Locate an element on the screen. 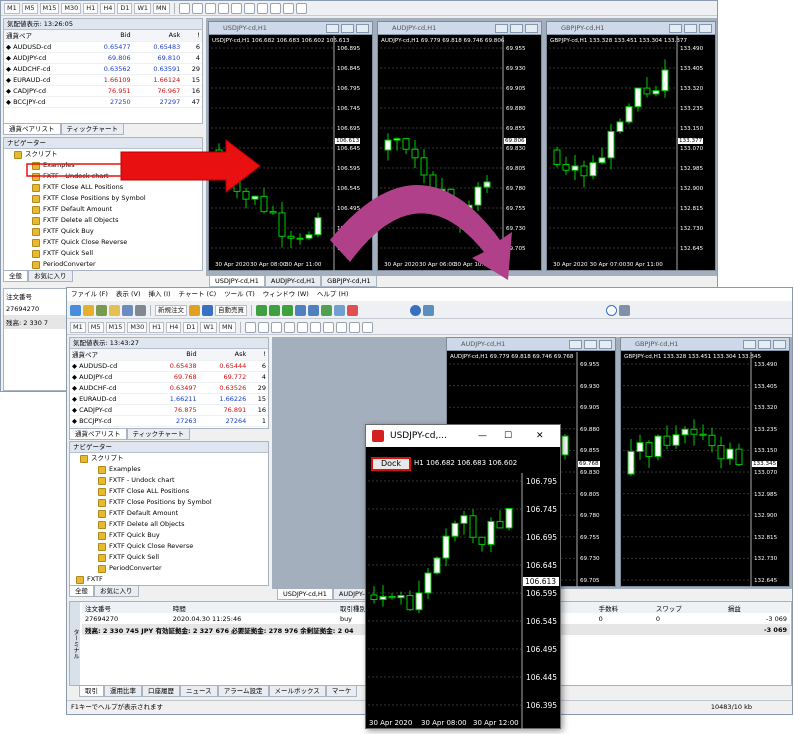 The width and height of the screenshot is (794, 734). crosshair-move-icon is located at coordinates (101, 310).